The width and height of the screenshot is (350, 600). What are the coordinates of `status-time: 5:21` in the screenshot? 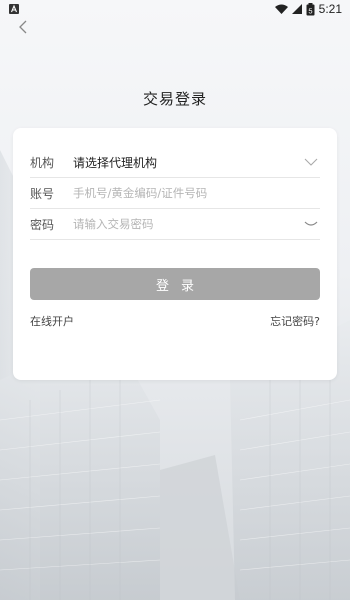 It's located at (330, 9).